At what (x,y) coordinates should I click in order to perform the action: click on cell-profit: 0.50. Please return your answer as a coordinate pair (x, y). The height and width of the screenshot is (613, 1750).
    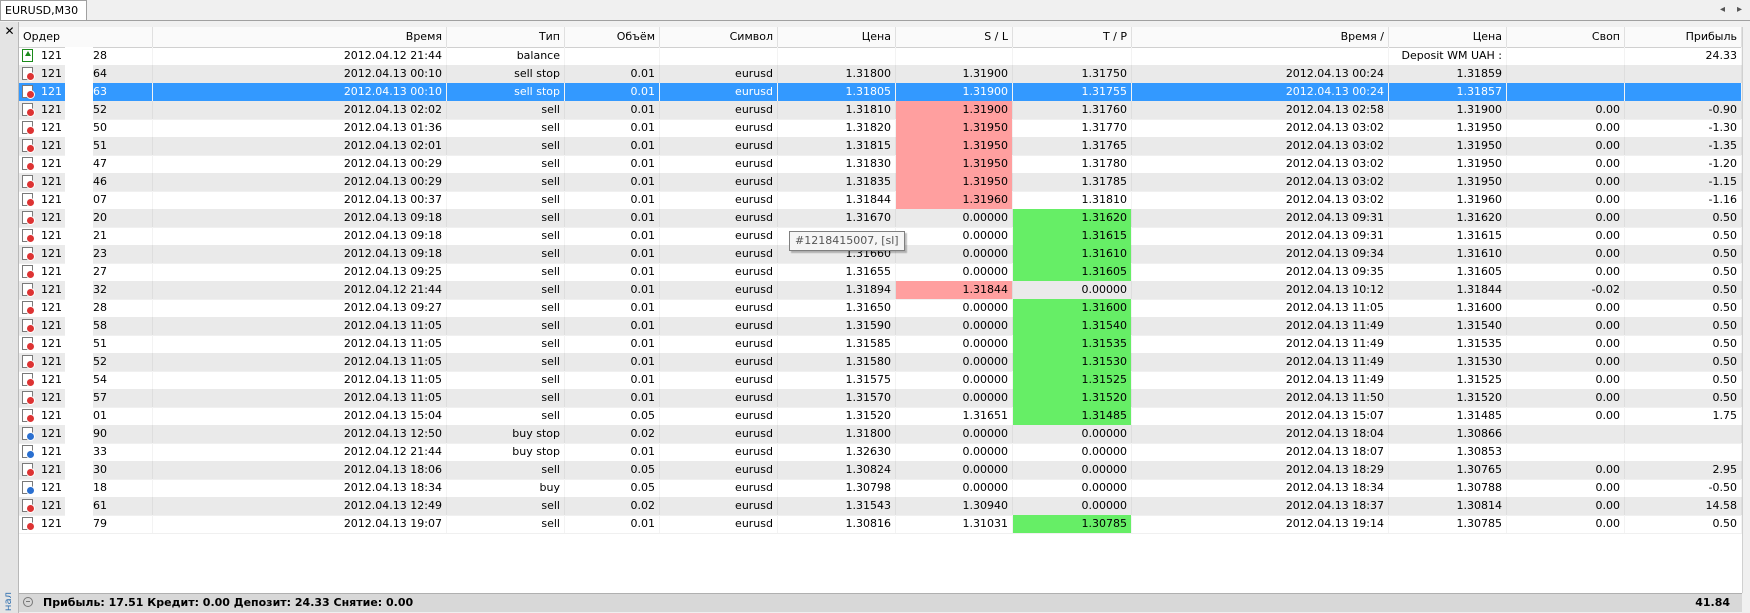
    Looking at the image, I should click on (1683, 308).